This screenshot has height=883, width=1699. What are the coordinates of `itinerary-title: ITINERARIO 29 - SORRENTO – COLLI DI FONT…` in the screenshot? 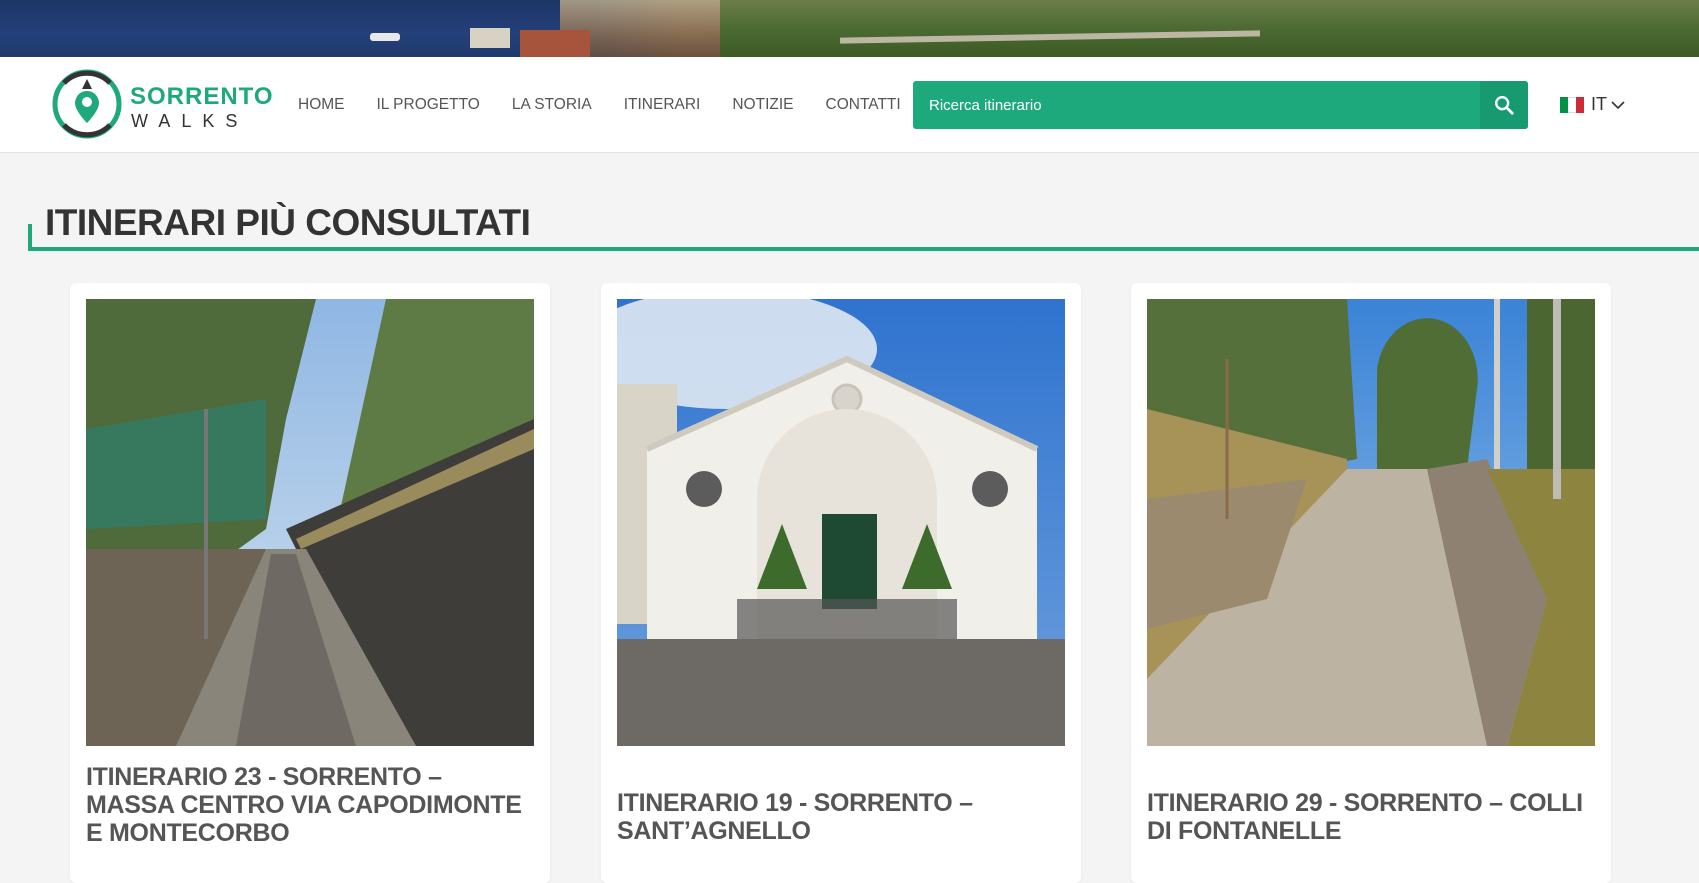 It's located at (1371, 817).